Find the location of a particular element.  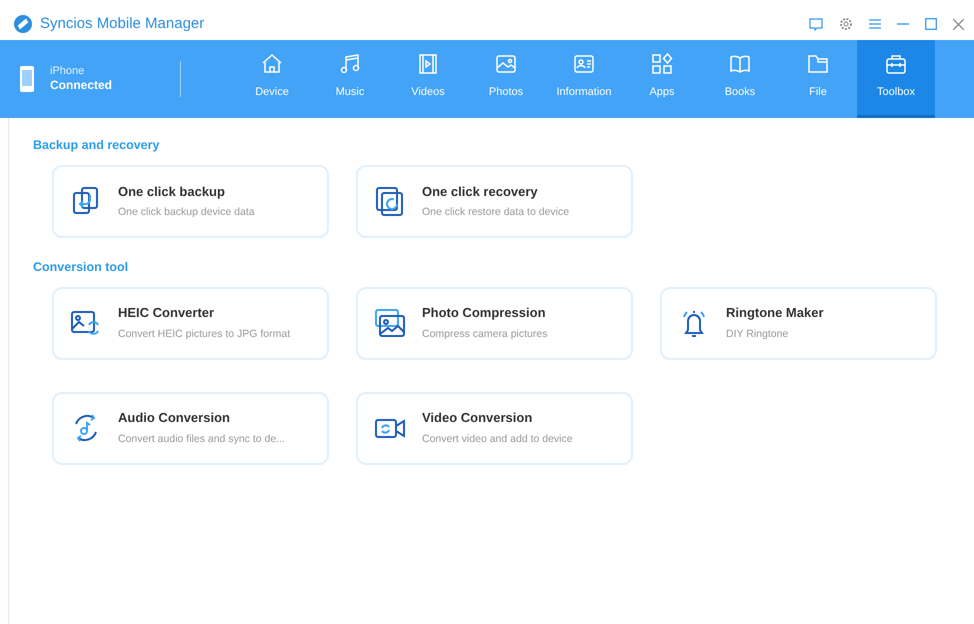

tool-card: One click recovery One click restore data to device is located at coordinates (494, 201).